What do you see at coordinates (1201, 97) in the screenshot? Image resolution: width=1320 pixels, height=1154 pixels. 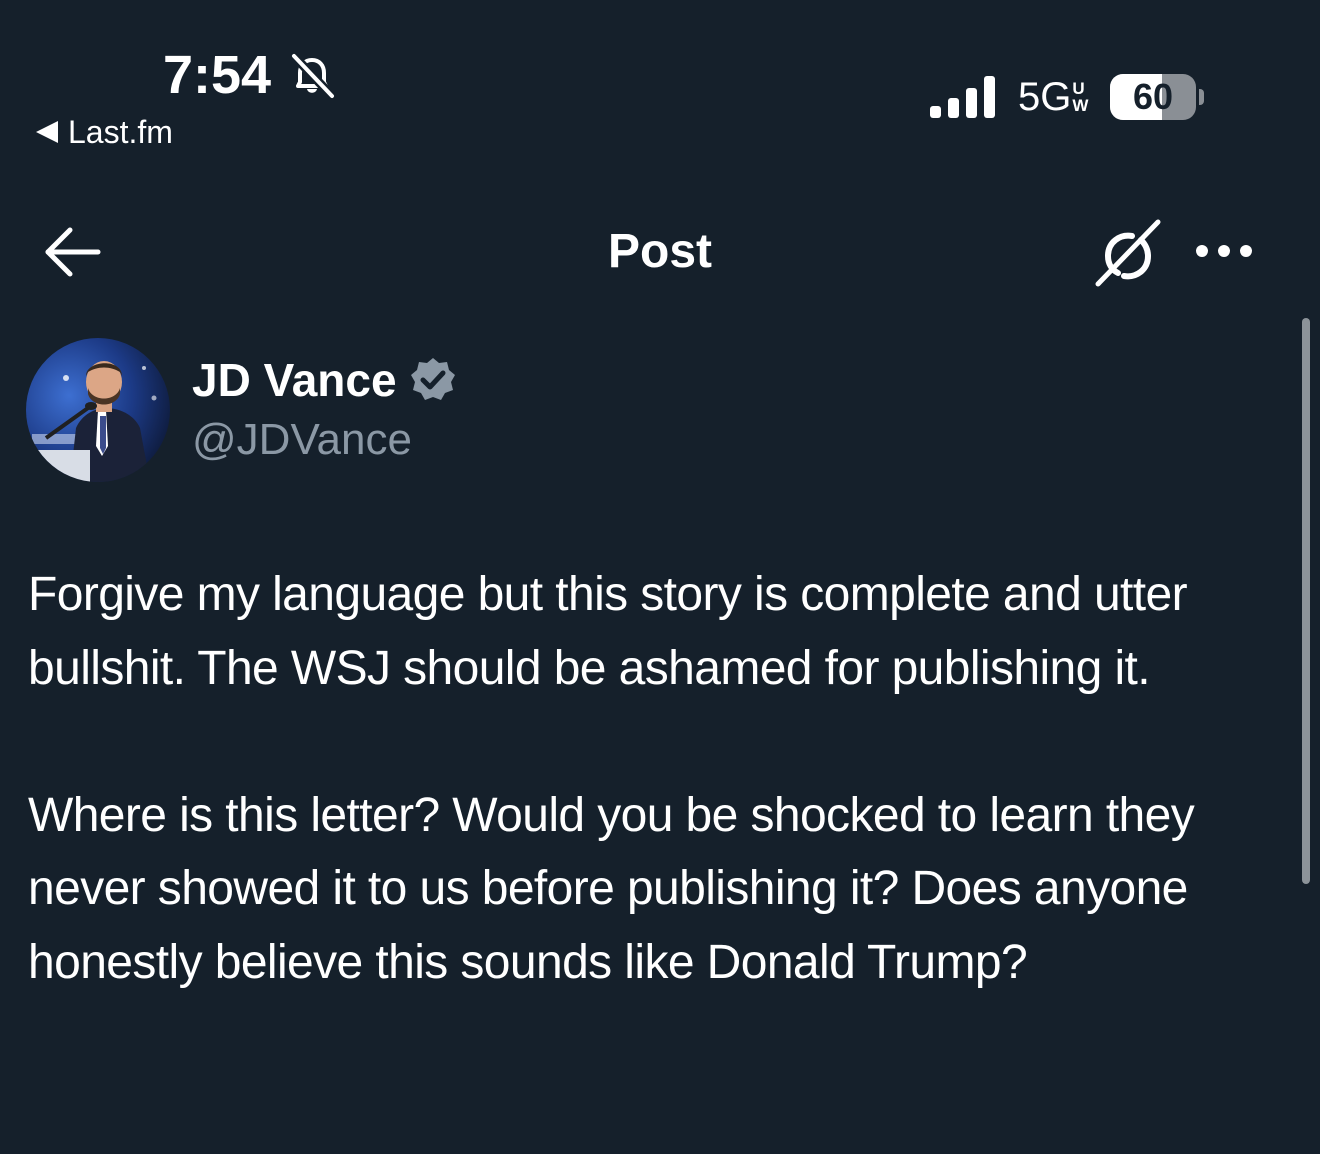 I see `battery-terminal` at bounding box center [1201, 97].